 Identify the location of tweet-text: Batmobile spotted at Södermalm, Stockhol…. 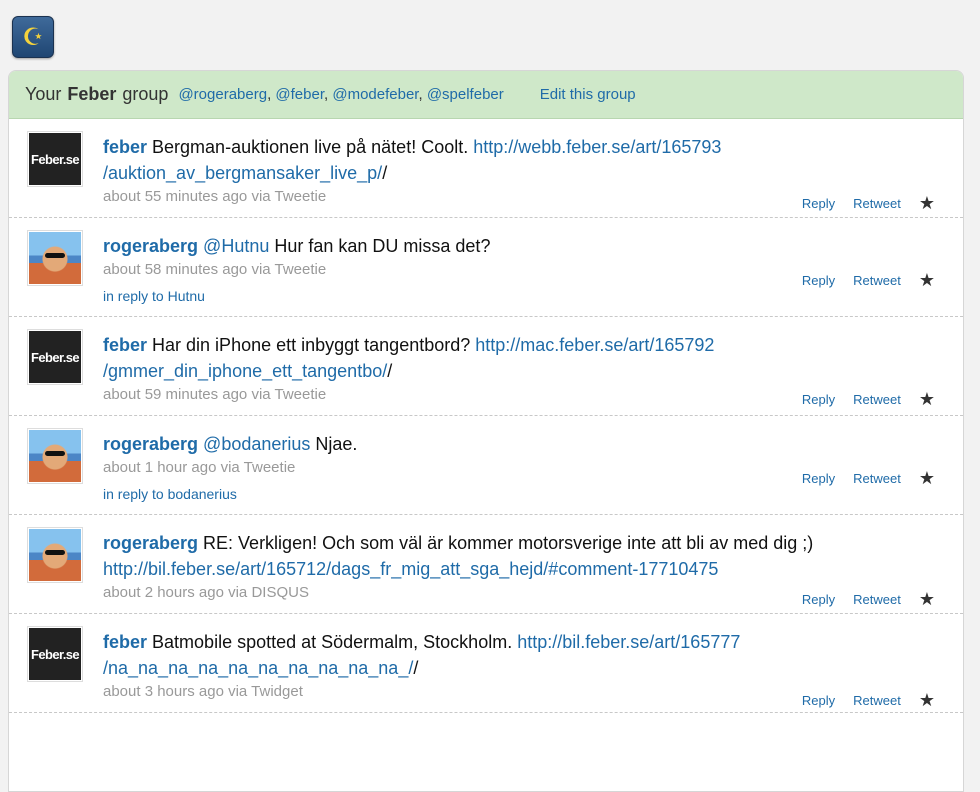
(335, 642).